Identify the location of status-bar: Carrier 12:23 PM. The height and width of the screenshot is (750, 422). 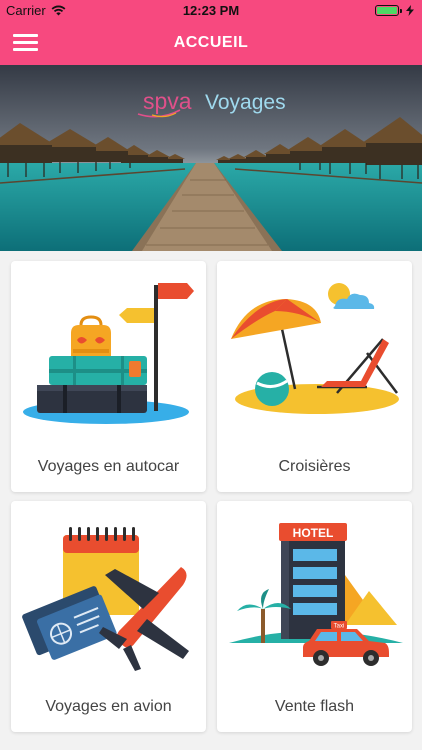
(211, 11).